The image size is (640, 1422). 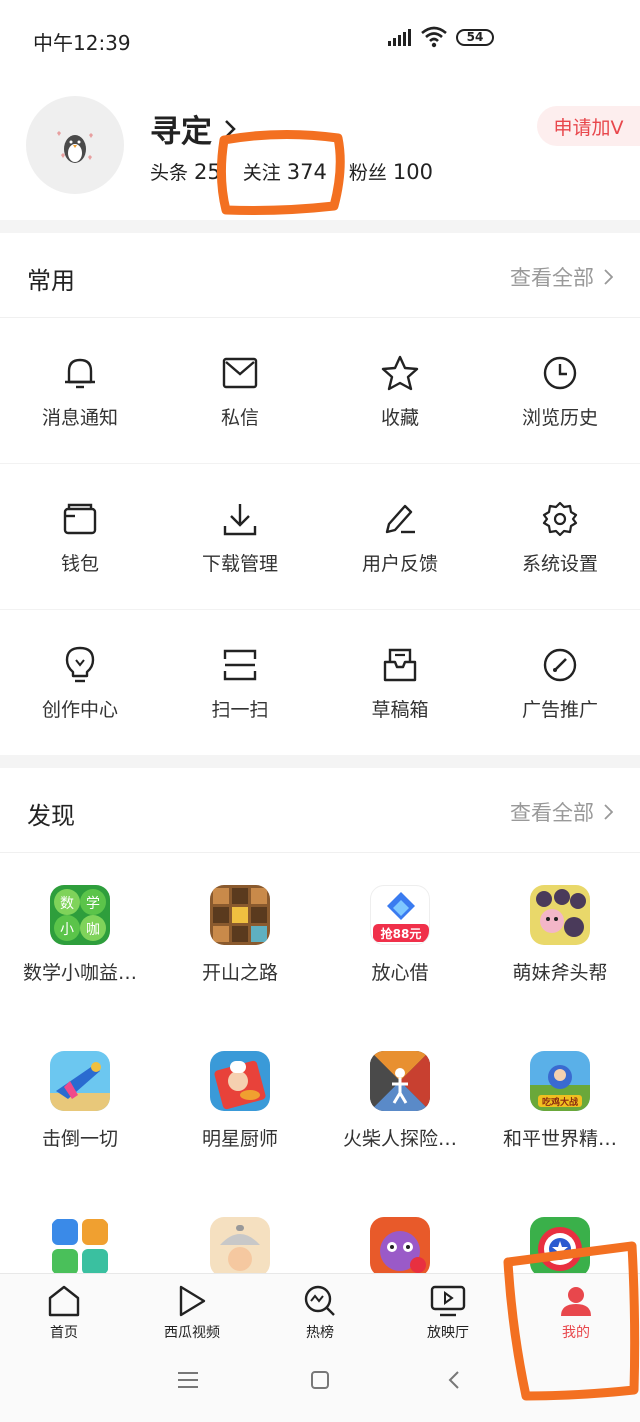 I want to click on shortcut-messages: 私信, so click(x=240, y=390).